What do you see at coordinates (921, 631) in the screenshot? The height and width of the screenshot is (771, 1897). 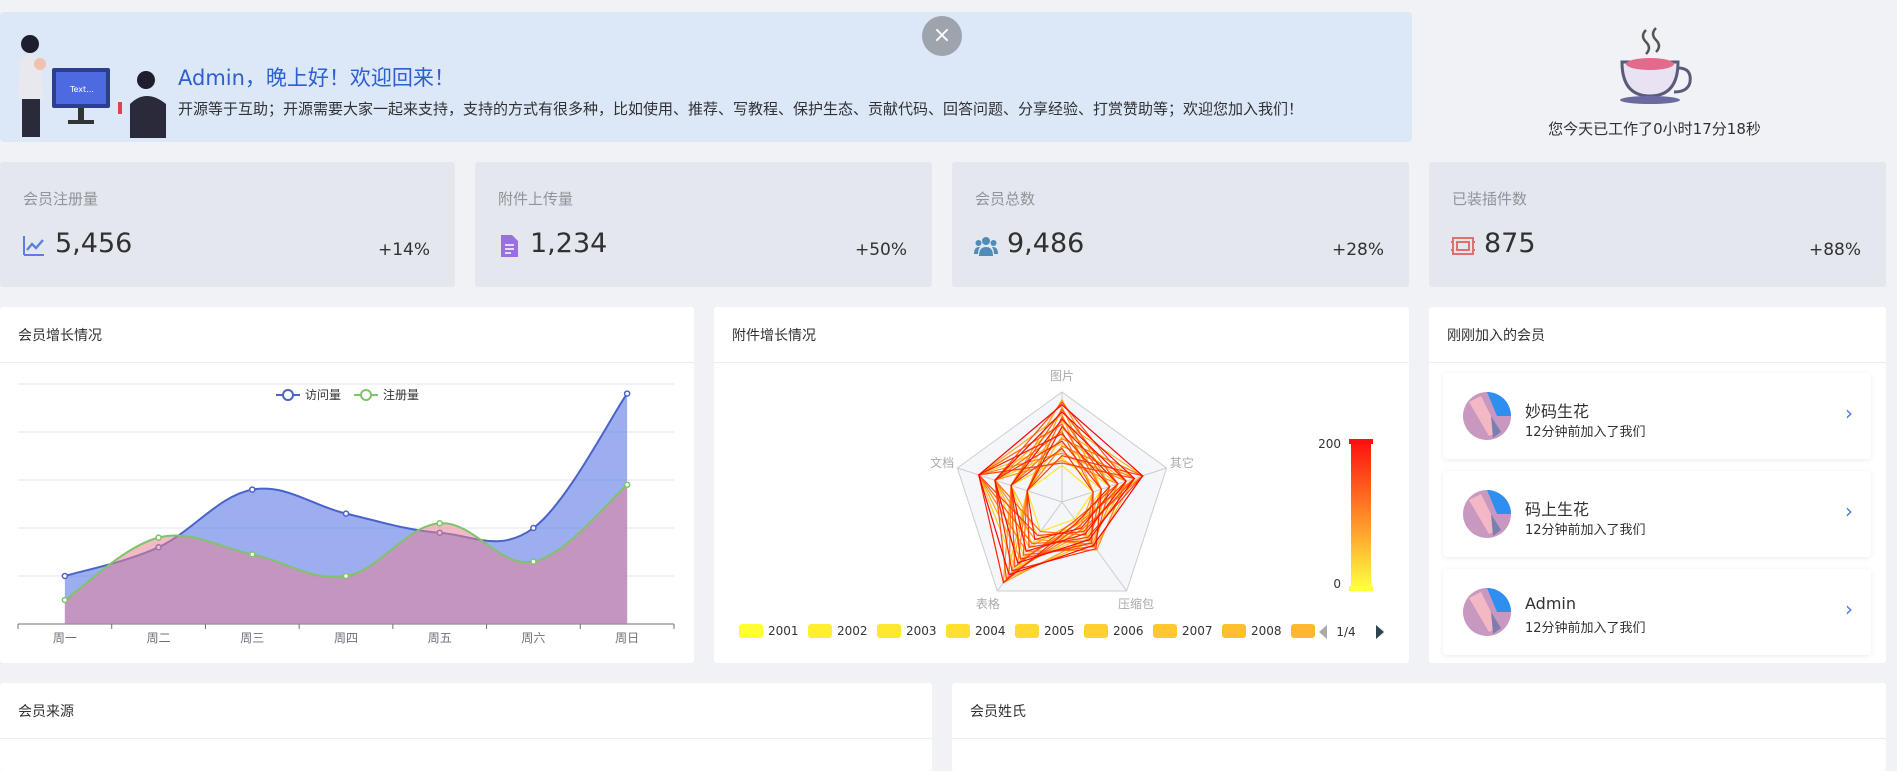 I see `legend-label: 2003` at bounding box center [921, 631].